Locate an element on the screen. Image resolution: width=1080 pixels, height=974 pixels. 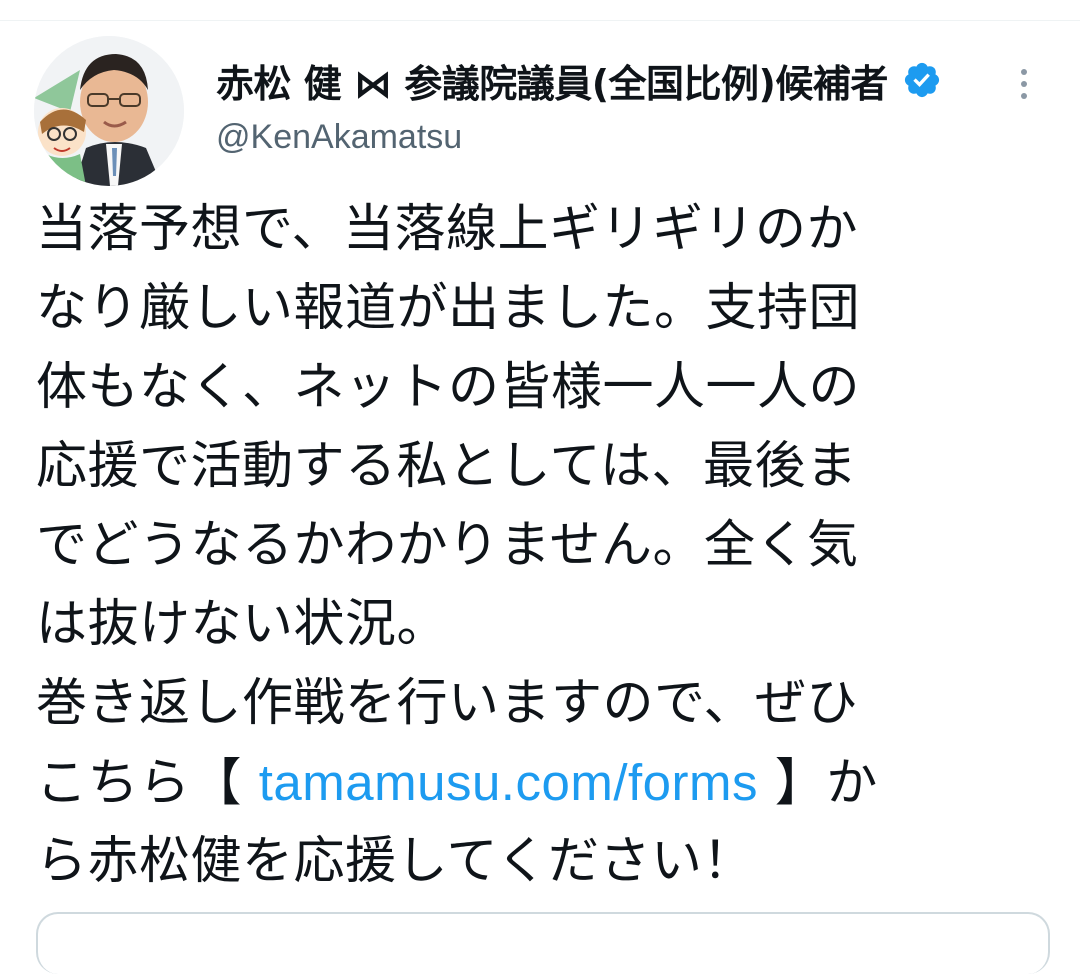
more-options-button is located at coordinates (1024, 84).